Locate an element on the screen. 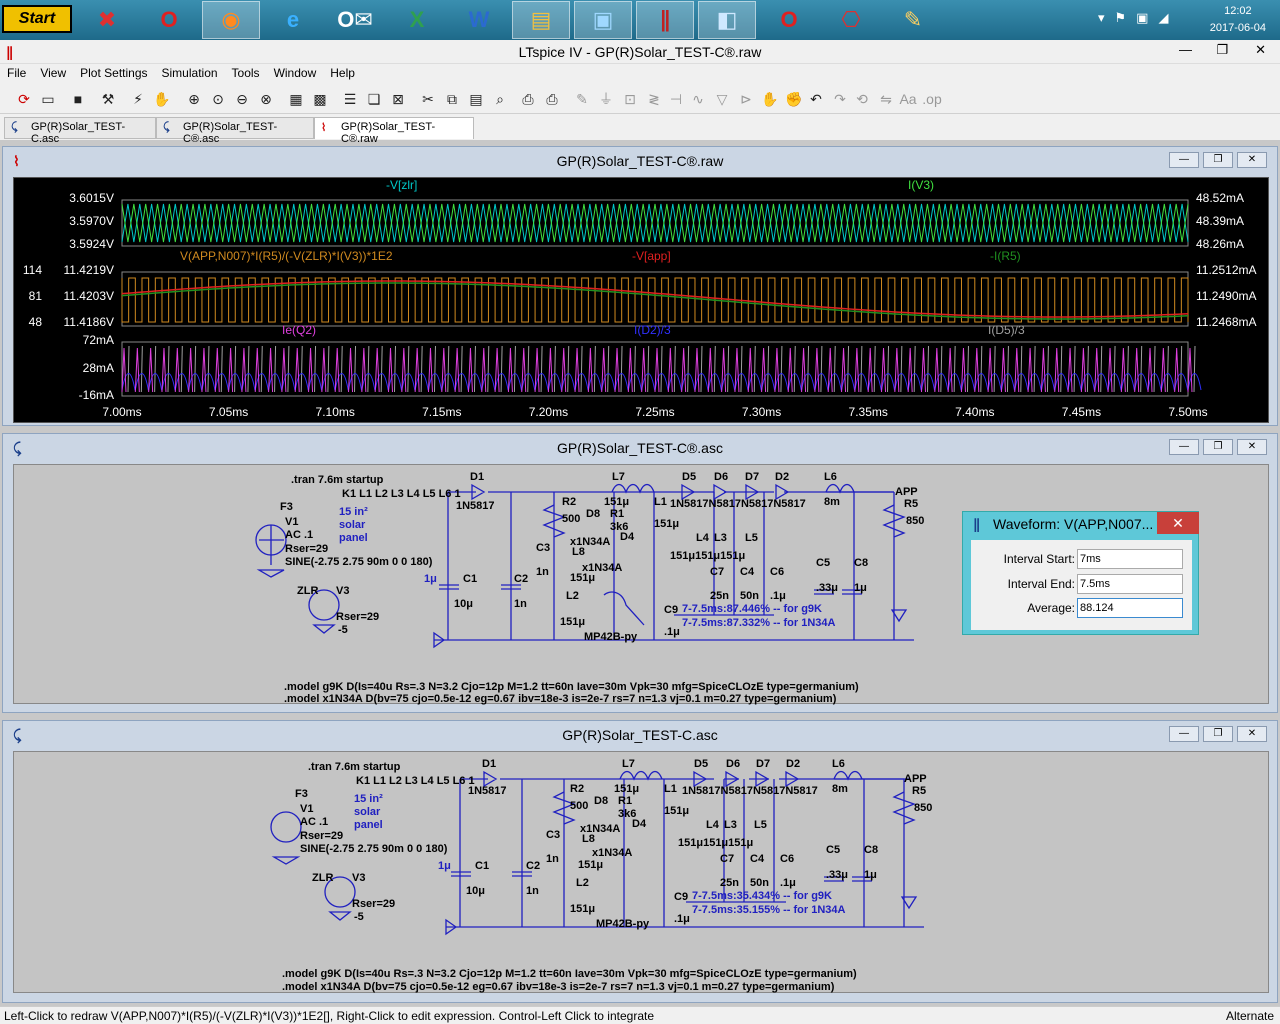  rotate-icon: ⟲ is located at coordinates (862, 99).